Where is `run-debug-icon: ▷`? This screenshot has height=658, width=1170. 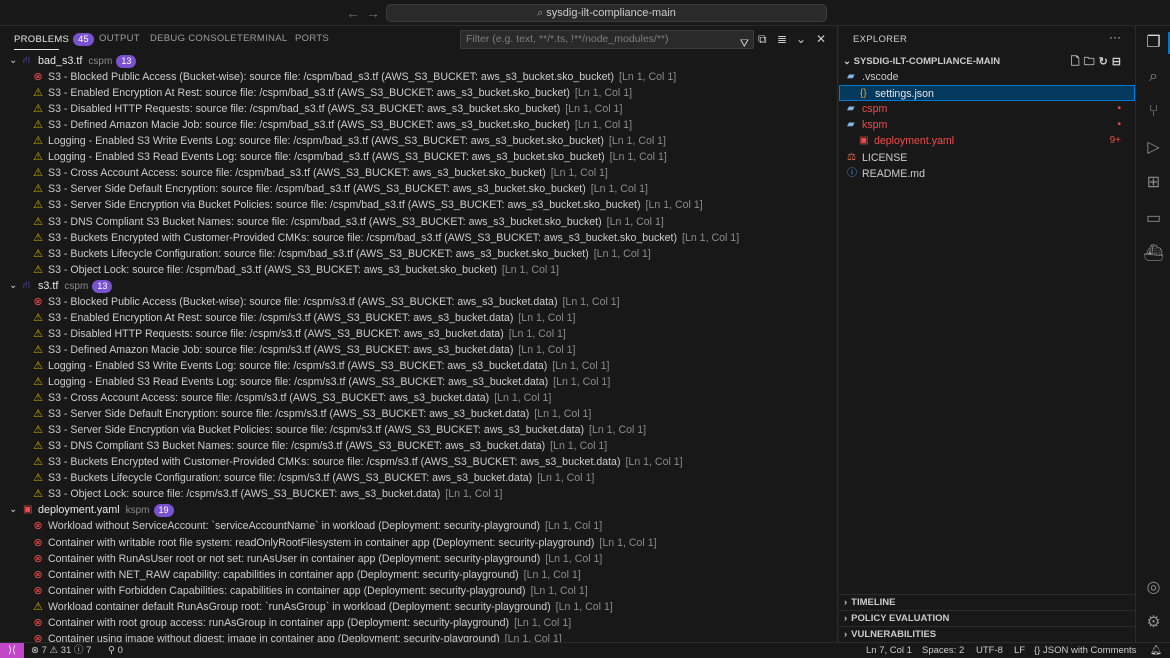
run-debug-icon: ▷ is located at coordinates (1153, 148).